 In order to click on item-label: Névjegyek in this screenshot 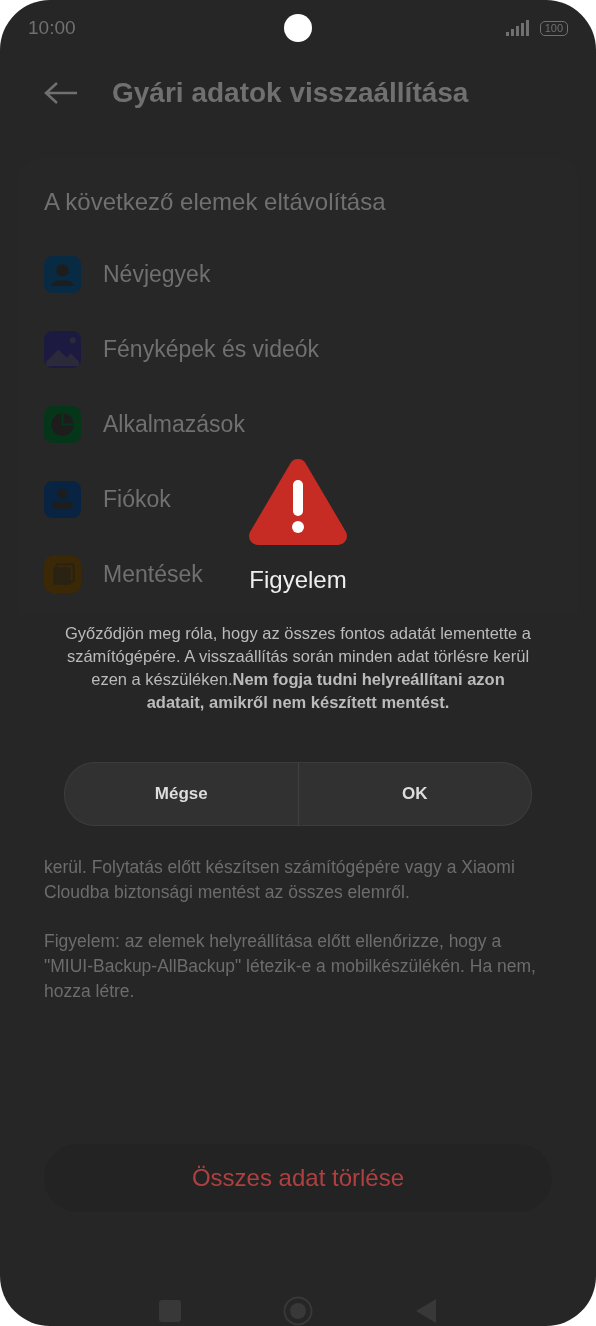, I will do `click(157, 275)`.